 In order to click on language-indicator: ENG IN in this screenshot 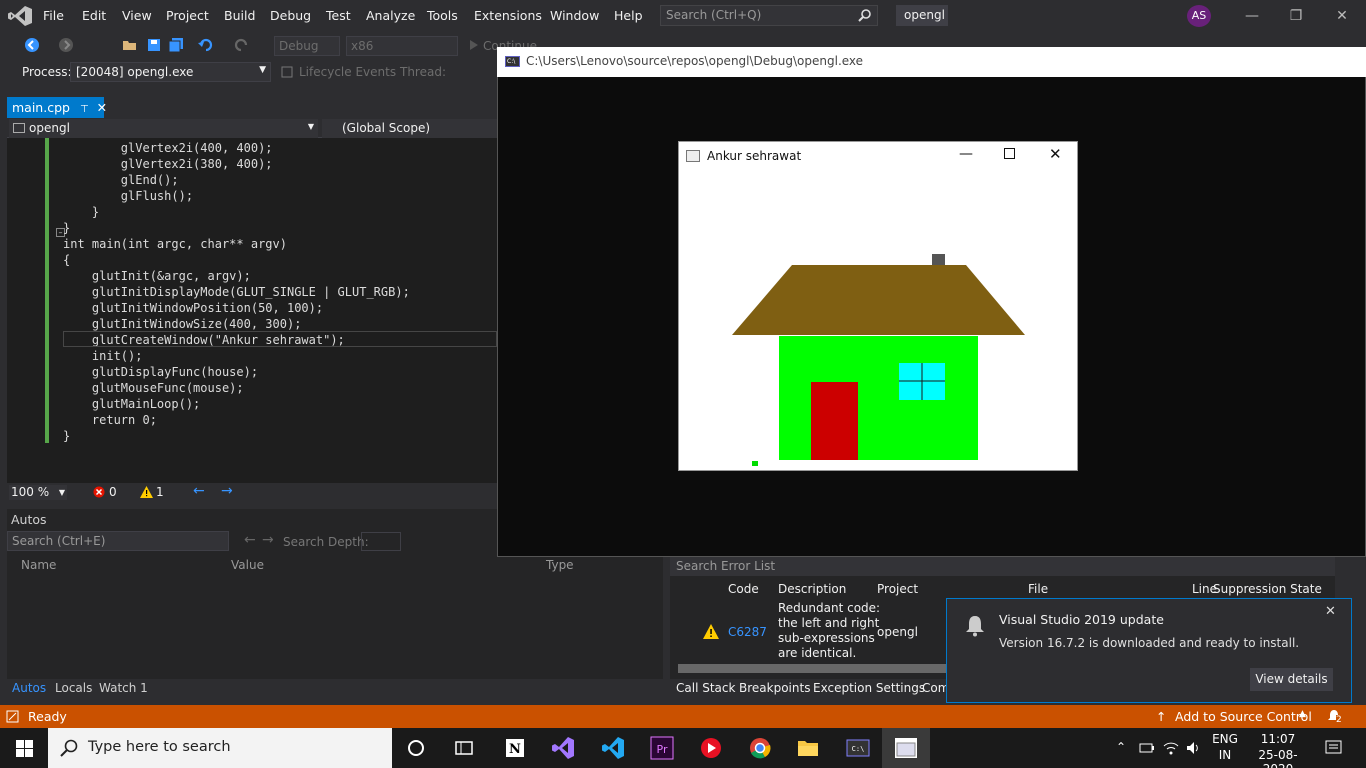, I will do `click(1225, 747)`.